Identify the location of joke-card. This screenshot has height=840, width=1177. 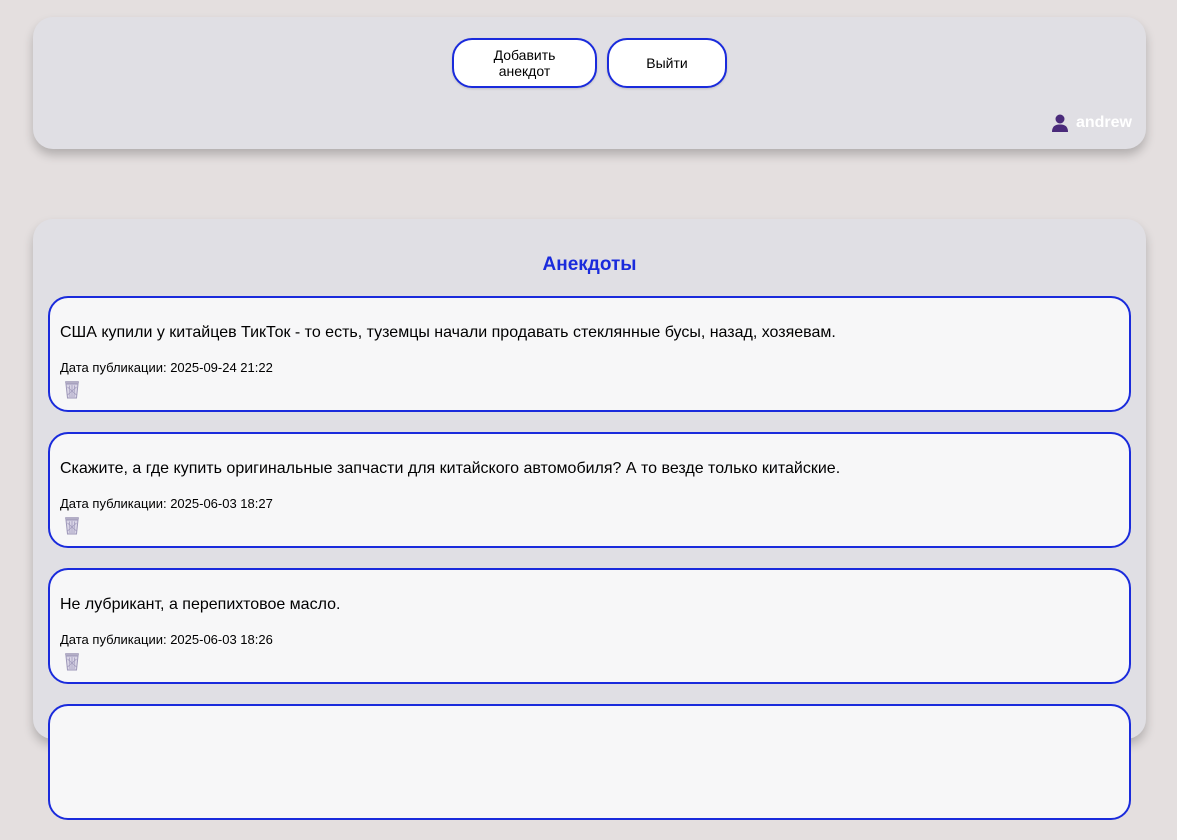
(589, 762).